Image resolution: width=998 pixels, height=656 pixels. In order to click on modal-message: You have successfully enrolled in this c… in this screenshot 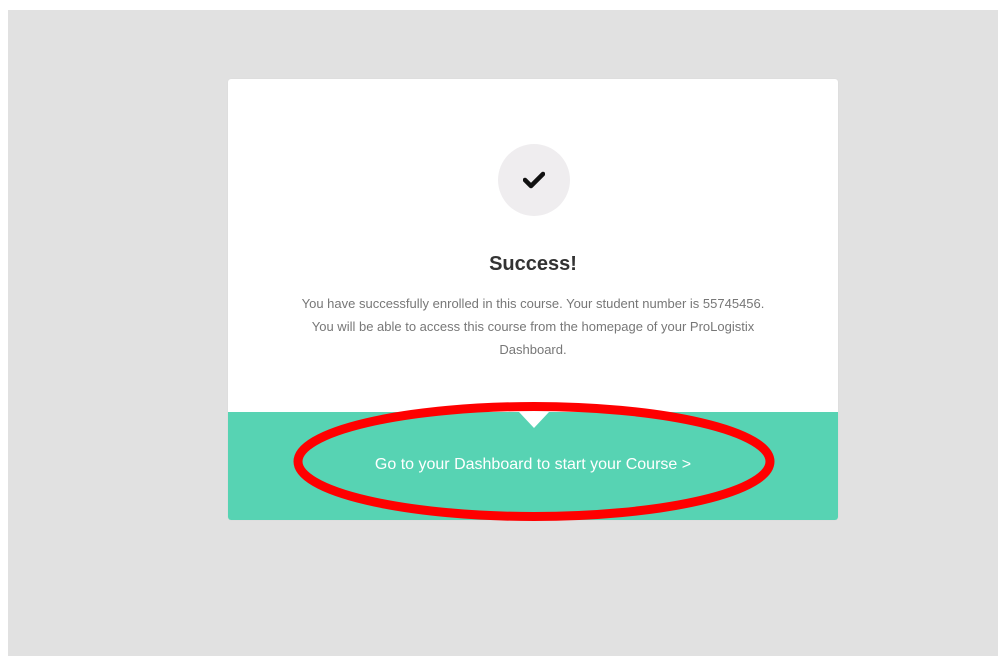, I will do `click(533, 326)`.